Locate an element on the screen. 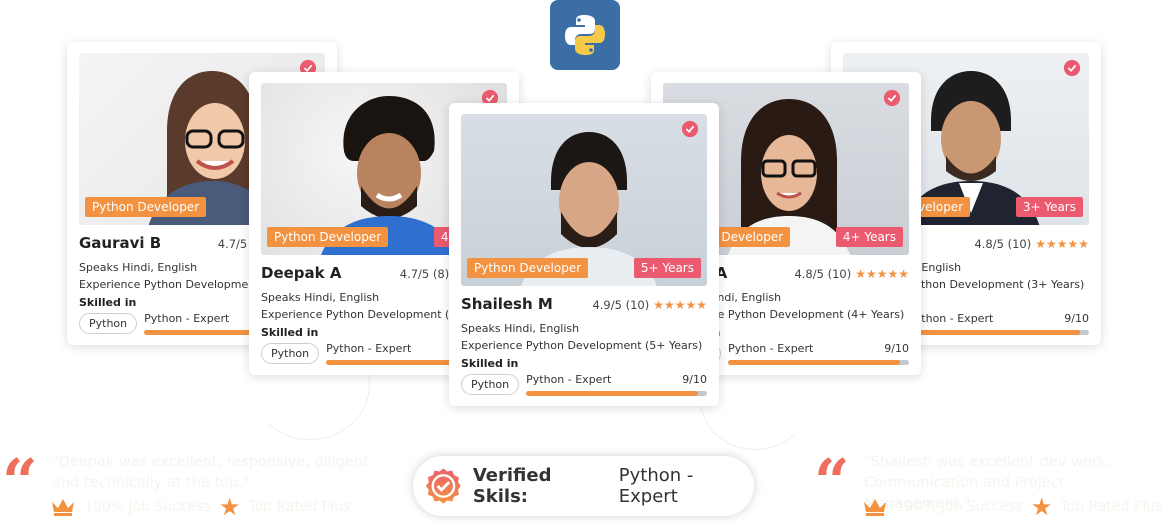 This screenshot has height=530, width=1169. python-logo is located at coordinates (585, 35).